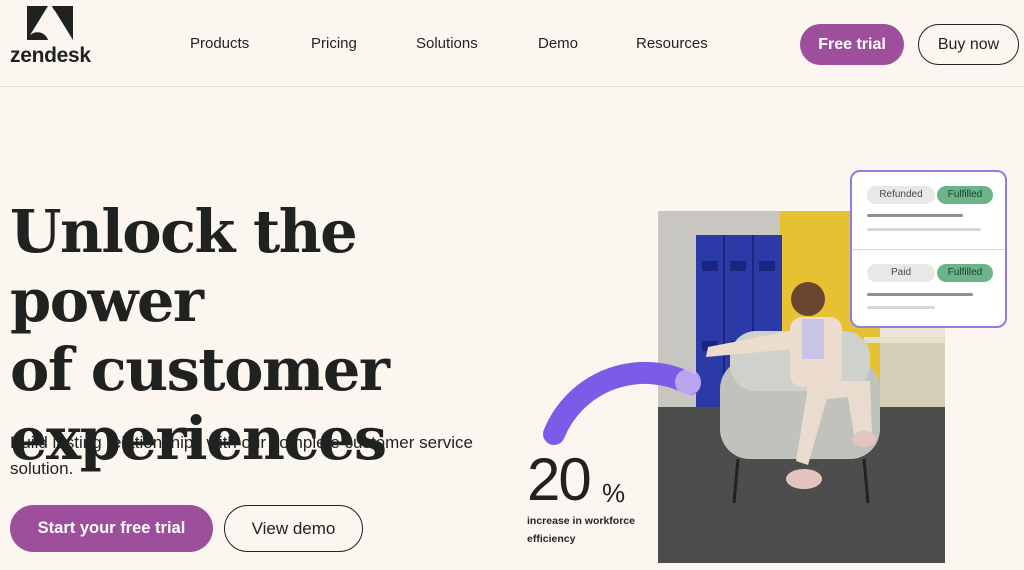 This screenshot has height=570, width=1024. Describe the element at coordinates (581, 530) in the screenshot. I see `stat-label: increase in workforce efficiency` at that location.